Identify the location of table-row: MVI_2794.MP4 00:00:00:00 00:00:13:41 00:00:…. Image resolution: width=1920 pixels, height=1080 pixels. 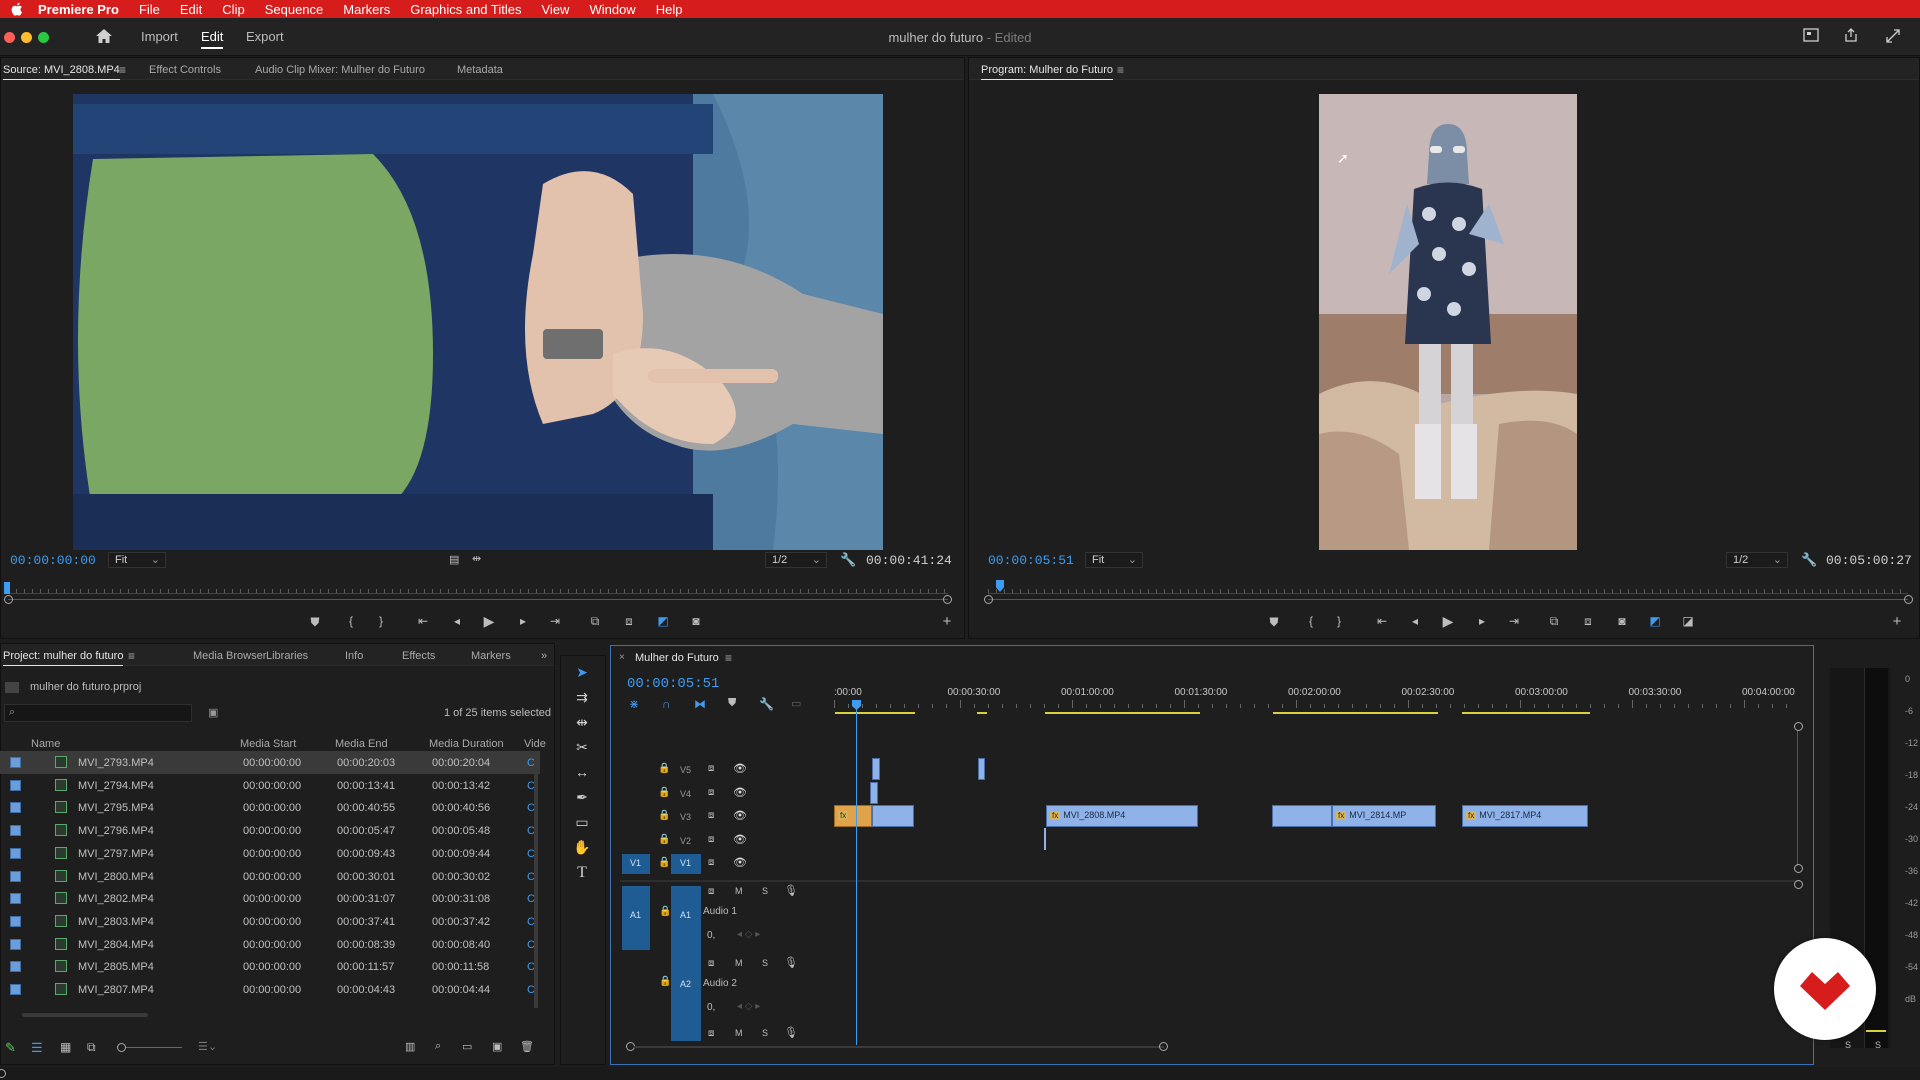
(270, 785).